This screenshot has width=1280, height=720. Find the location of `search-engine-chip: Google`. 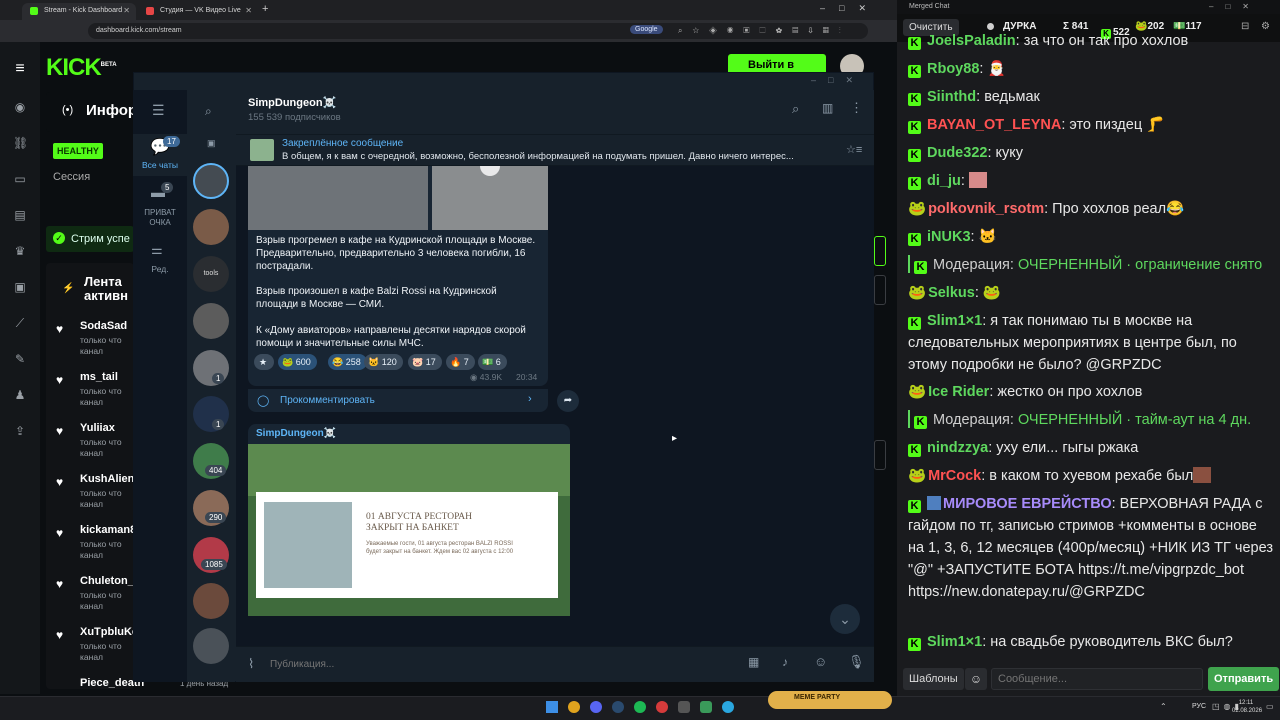

search-engine-chip: Google is located at coordinates (646, 29).